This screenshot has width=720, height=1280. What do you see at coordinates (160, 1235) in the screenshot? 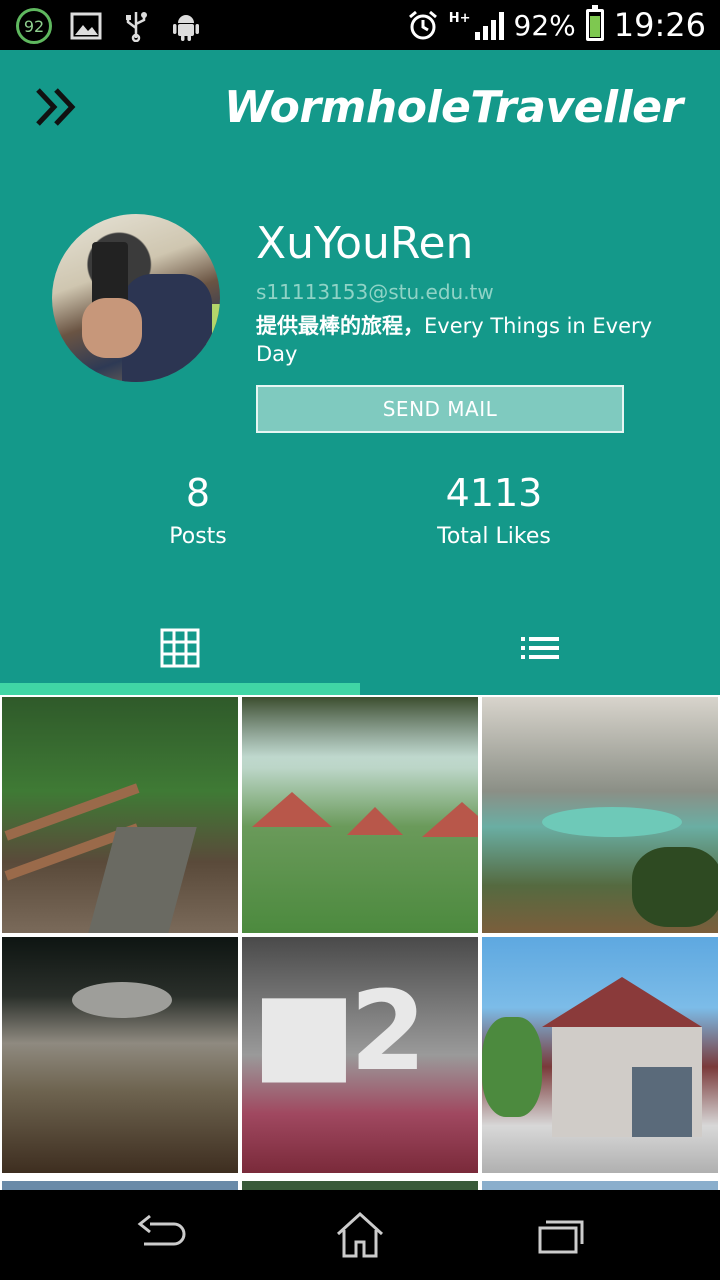
I see `back-icon` at bounding box center [160, 1235].